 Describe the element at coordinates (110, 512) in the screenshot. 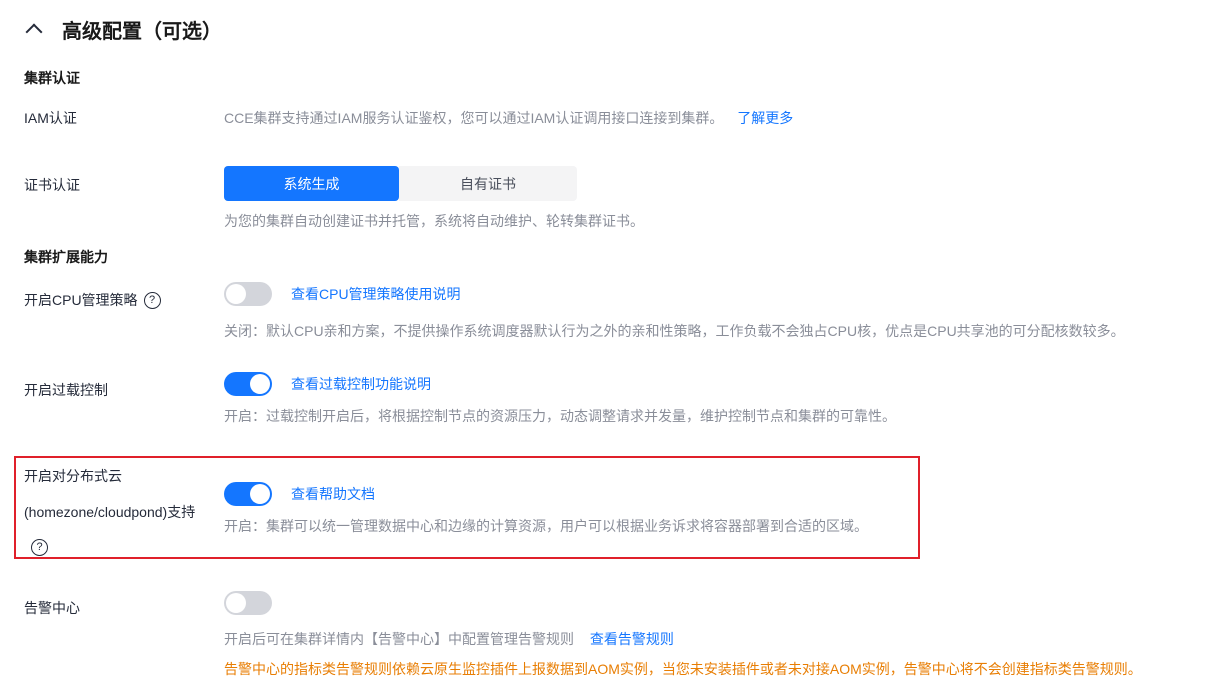

I see `distributed-label-line2: (homezone/cloudpond)支持` at that location.